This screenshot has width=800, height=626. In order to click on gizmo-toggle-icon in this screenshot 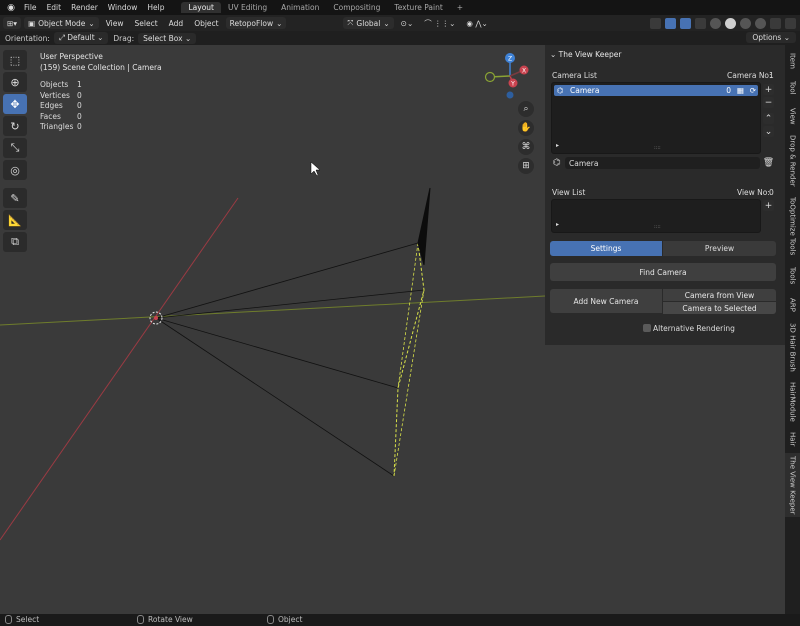, I will do `click(670, 23)`.